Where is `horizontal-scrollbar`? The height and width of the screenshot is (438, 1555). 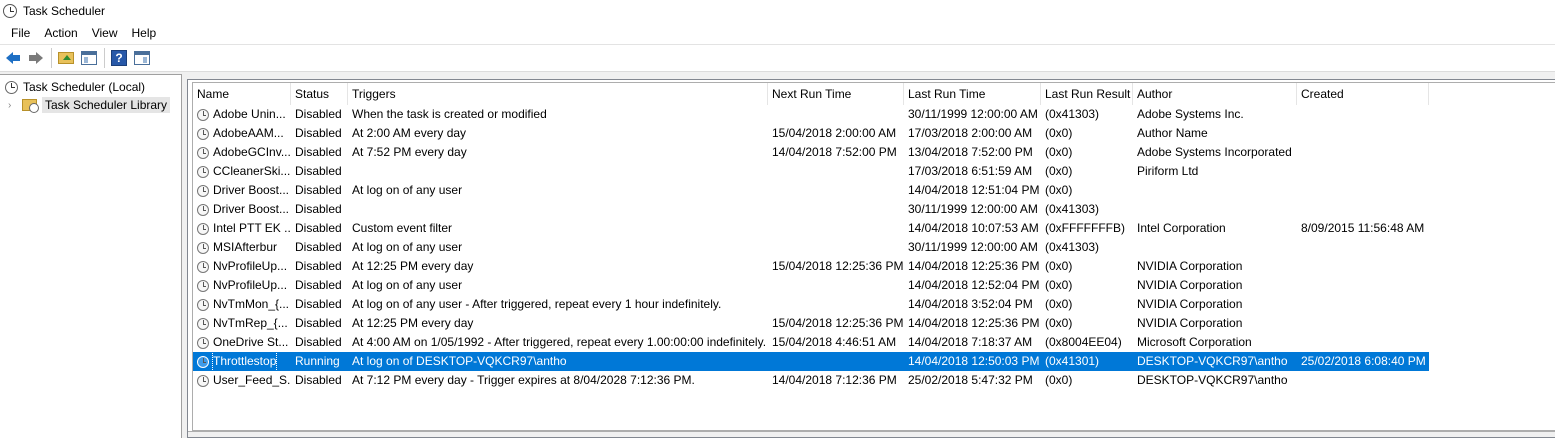
horizontal-scrollbar is located at coordinates (871, 434).